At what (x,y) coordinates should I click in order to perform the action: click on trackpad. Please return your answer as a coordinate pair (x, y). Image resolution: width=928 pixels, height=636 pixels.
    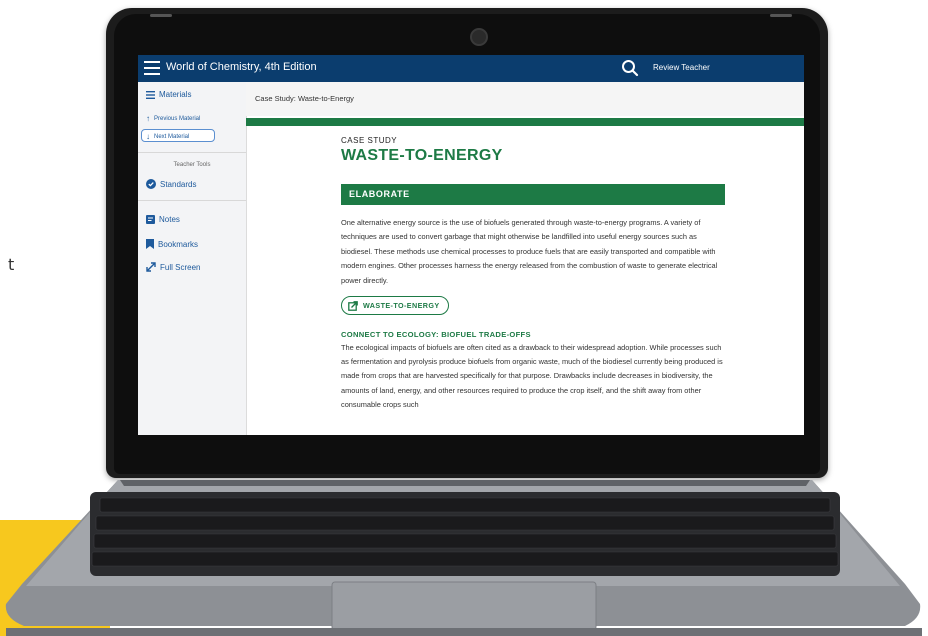
    Looking at the image, I should click on (464, 606).